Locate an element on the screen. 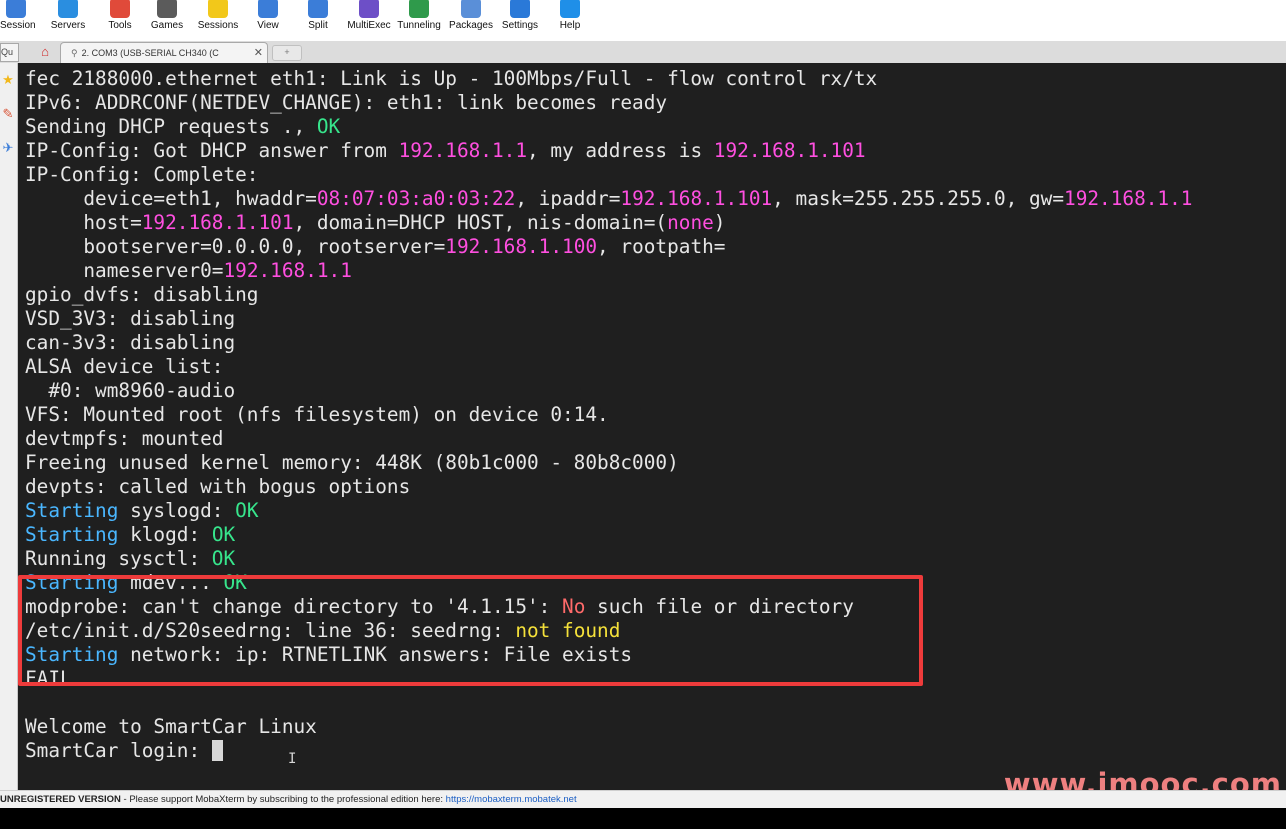 The height and width of the screenshot is (829, 1286). terminal-text: , my address is is located at coordinates (620, 150).